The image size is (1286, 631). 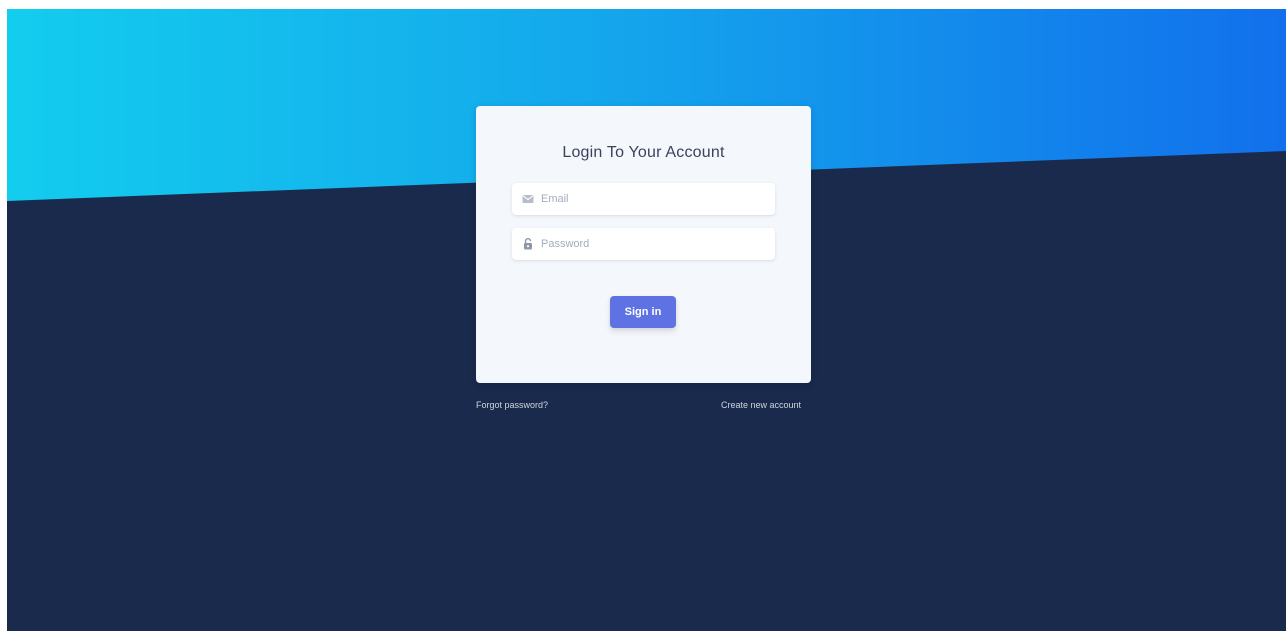 I want to click on password-field, so click(x=643, y=244).